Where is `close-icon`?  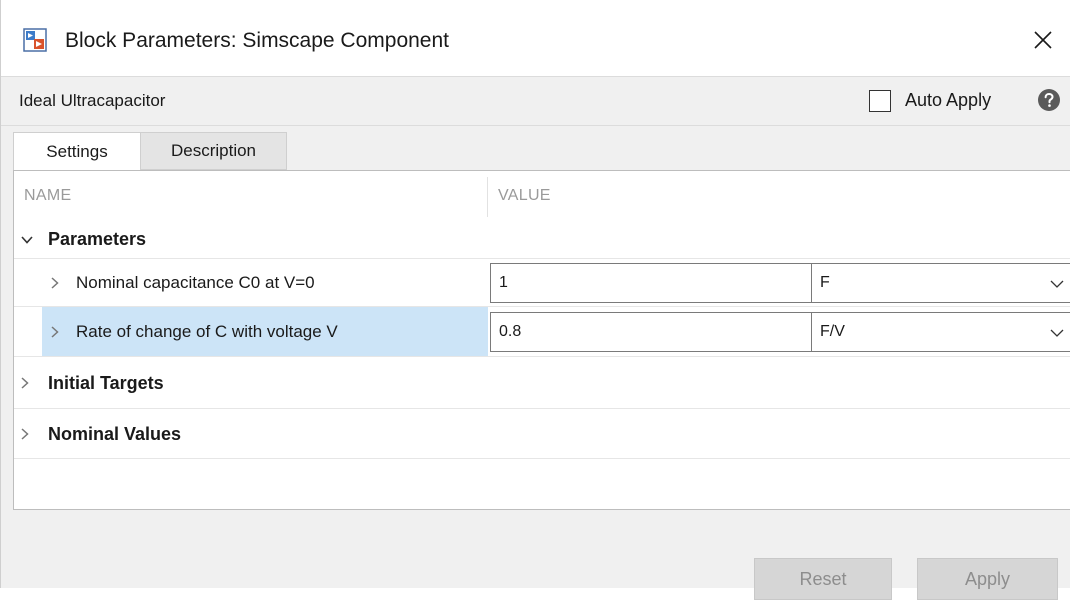
close-icon is located at coordinates (1043, 40).